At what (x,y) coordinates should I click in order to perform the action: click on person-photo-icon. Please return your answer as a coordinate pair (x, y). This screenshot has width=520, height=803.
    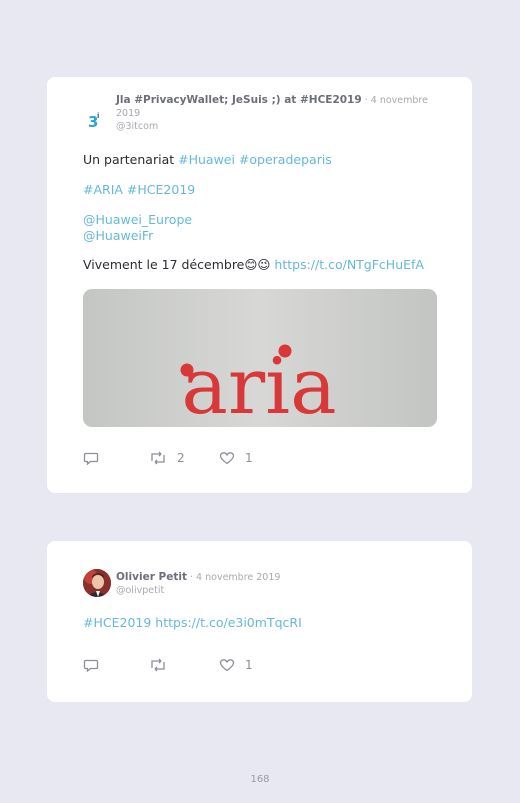
    Looking at the image, I should click on (97, 583).